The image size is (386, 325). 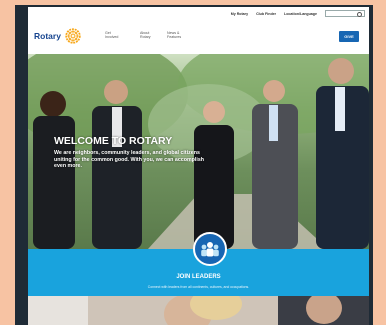 I want to click on people-group-icon, so click(x=210, y=249).